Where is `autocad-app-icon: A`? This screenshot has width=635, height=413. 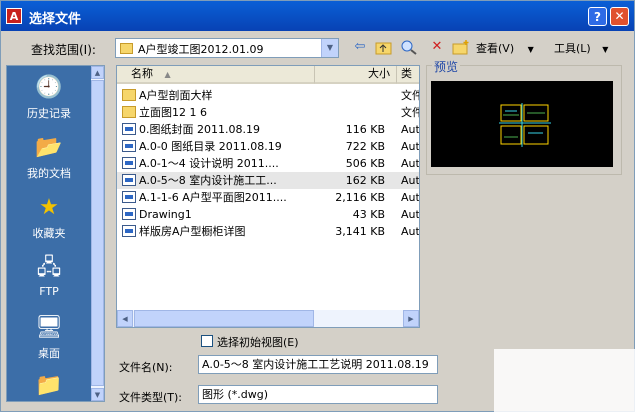 autocad-app-icon: A is located at coordinates (14, 16).